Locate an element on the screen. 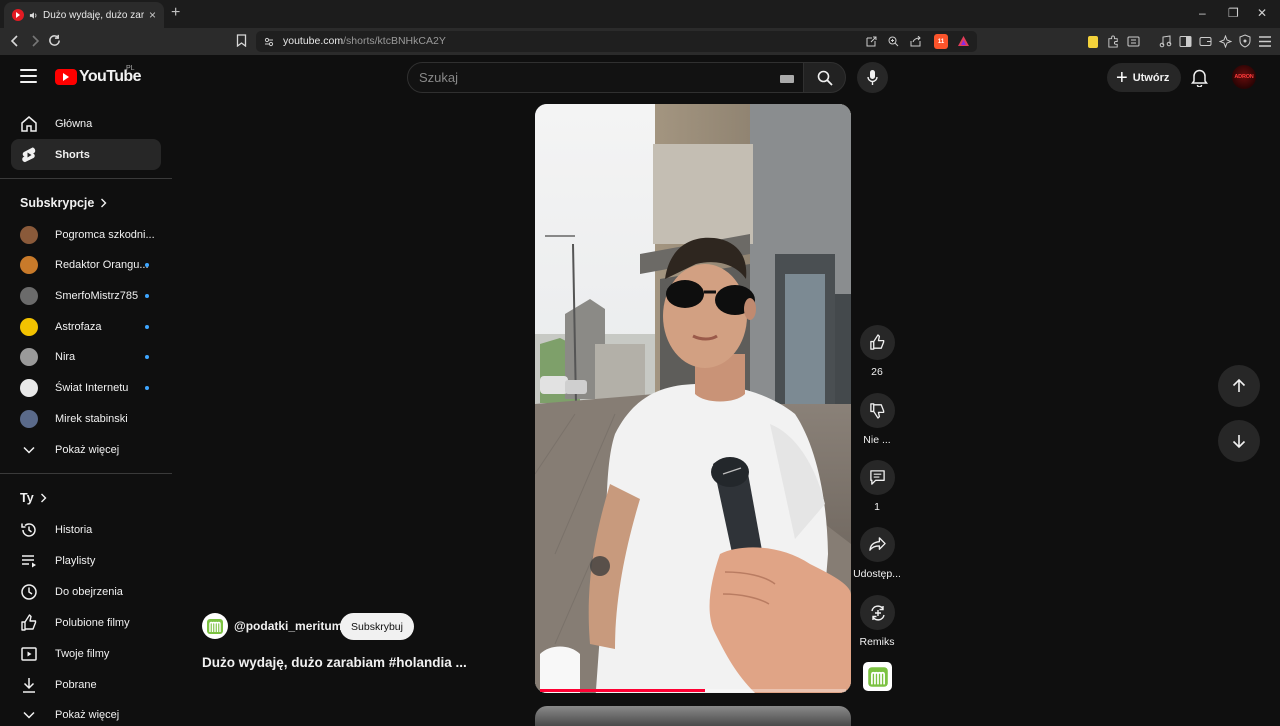 This screenshot has height=726, width=1280. url-text: youtube.com/shorts/ktcBNHkCA2Y is located at coordinates (364, 41).